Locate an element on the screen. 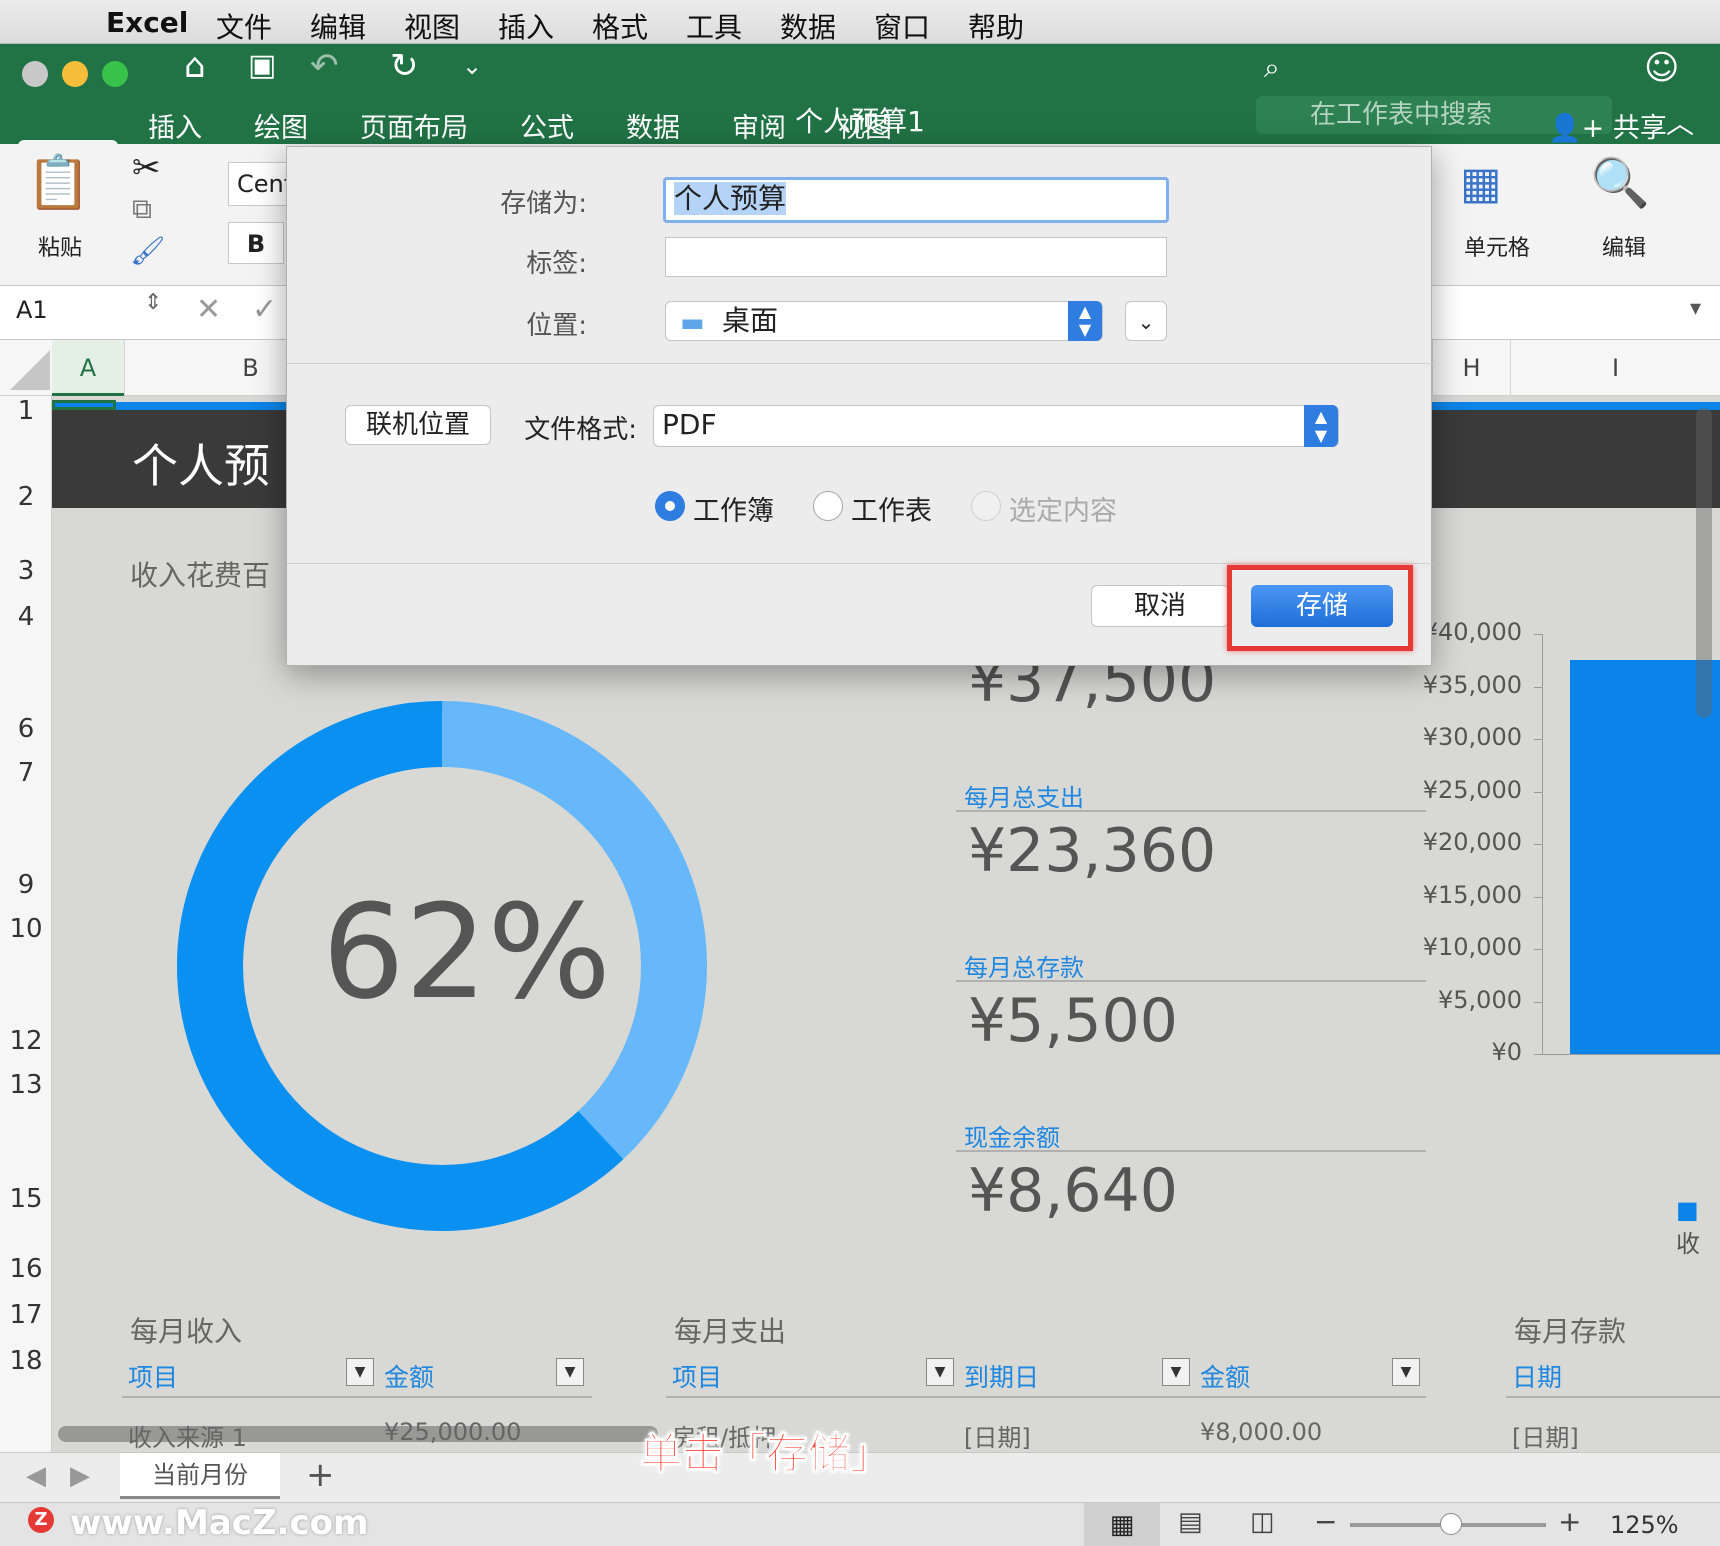 This screenshot has width=1720, height=1546. chart-legend: ■收 is located at coordinates (1698, 1227).